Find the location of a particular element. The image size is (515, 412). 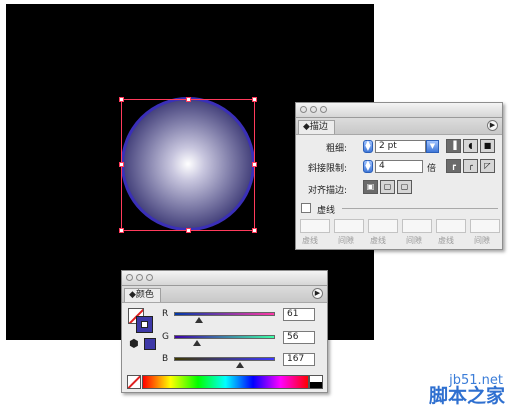

stroke-panel-tabs: ◆描边 ▶ is located at coordinates (399, 126).